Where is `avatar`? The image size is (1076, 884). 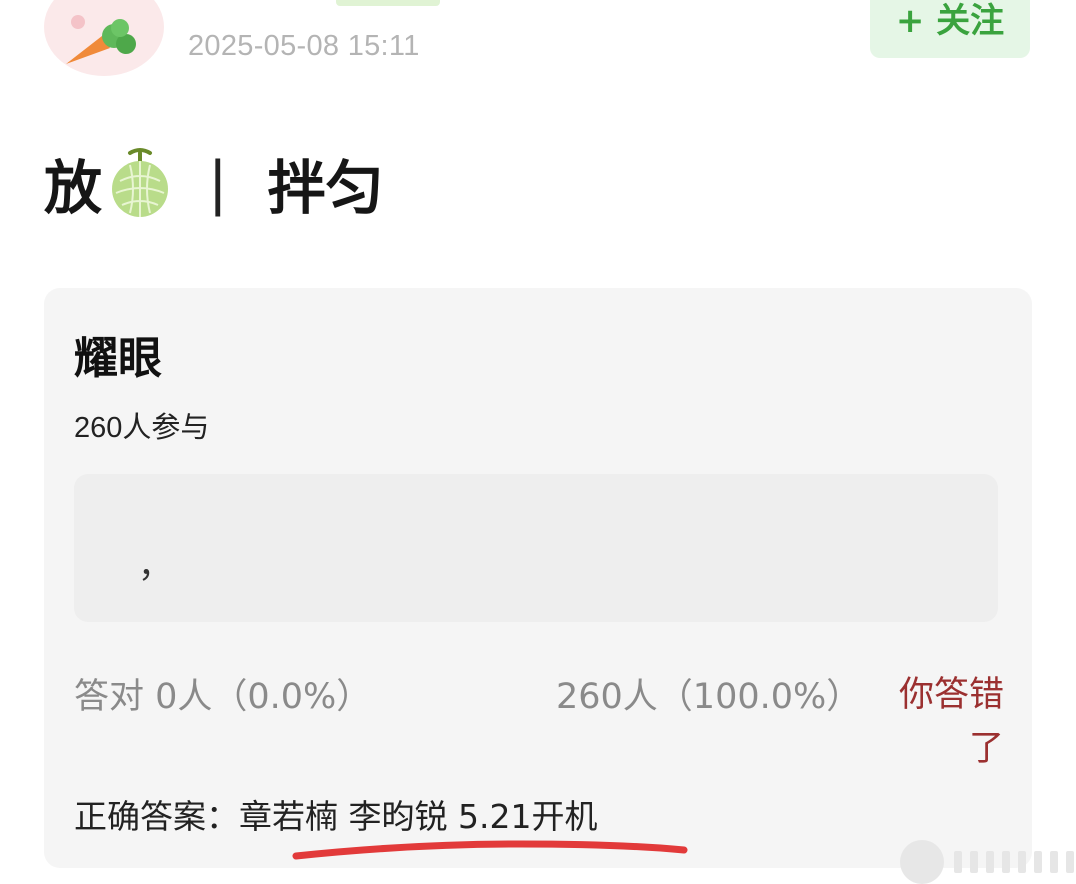 avatar is located at coordinates (104, 38).